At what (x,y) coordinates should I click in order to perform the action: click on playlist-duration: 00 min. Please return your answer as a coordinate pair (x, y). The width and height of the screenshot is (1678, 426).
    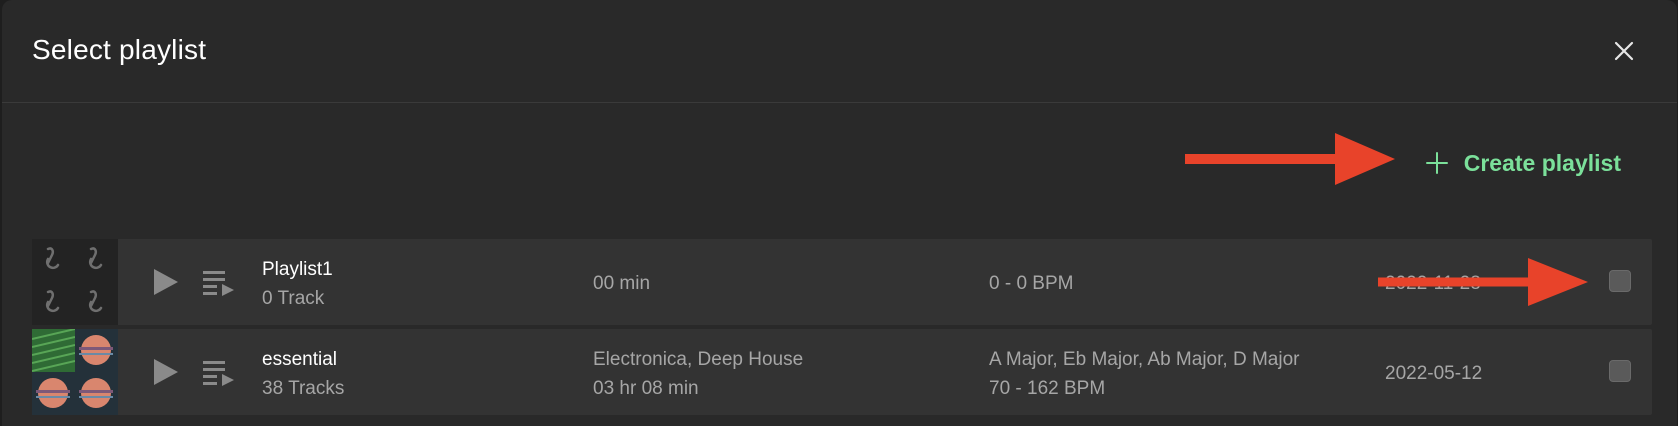
    Looking at the image, I should click on (622, 283).